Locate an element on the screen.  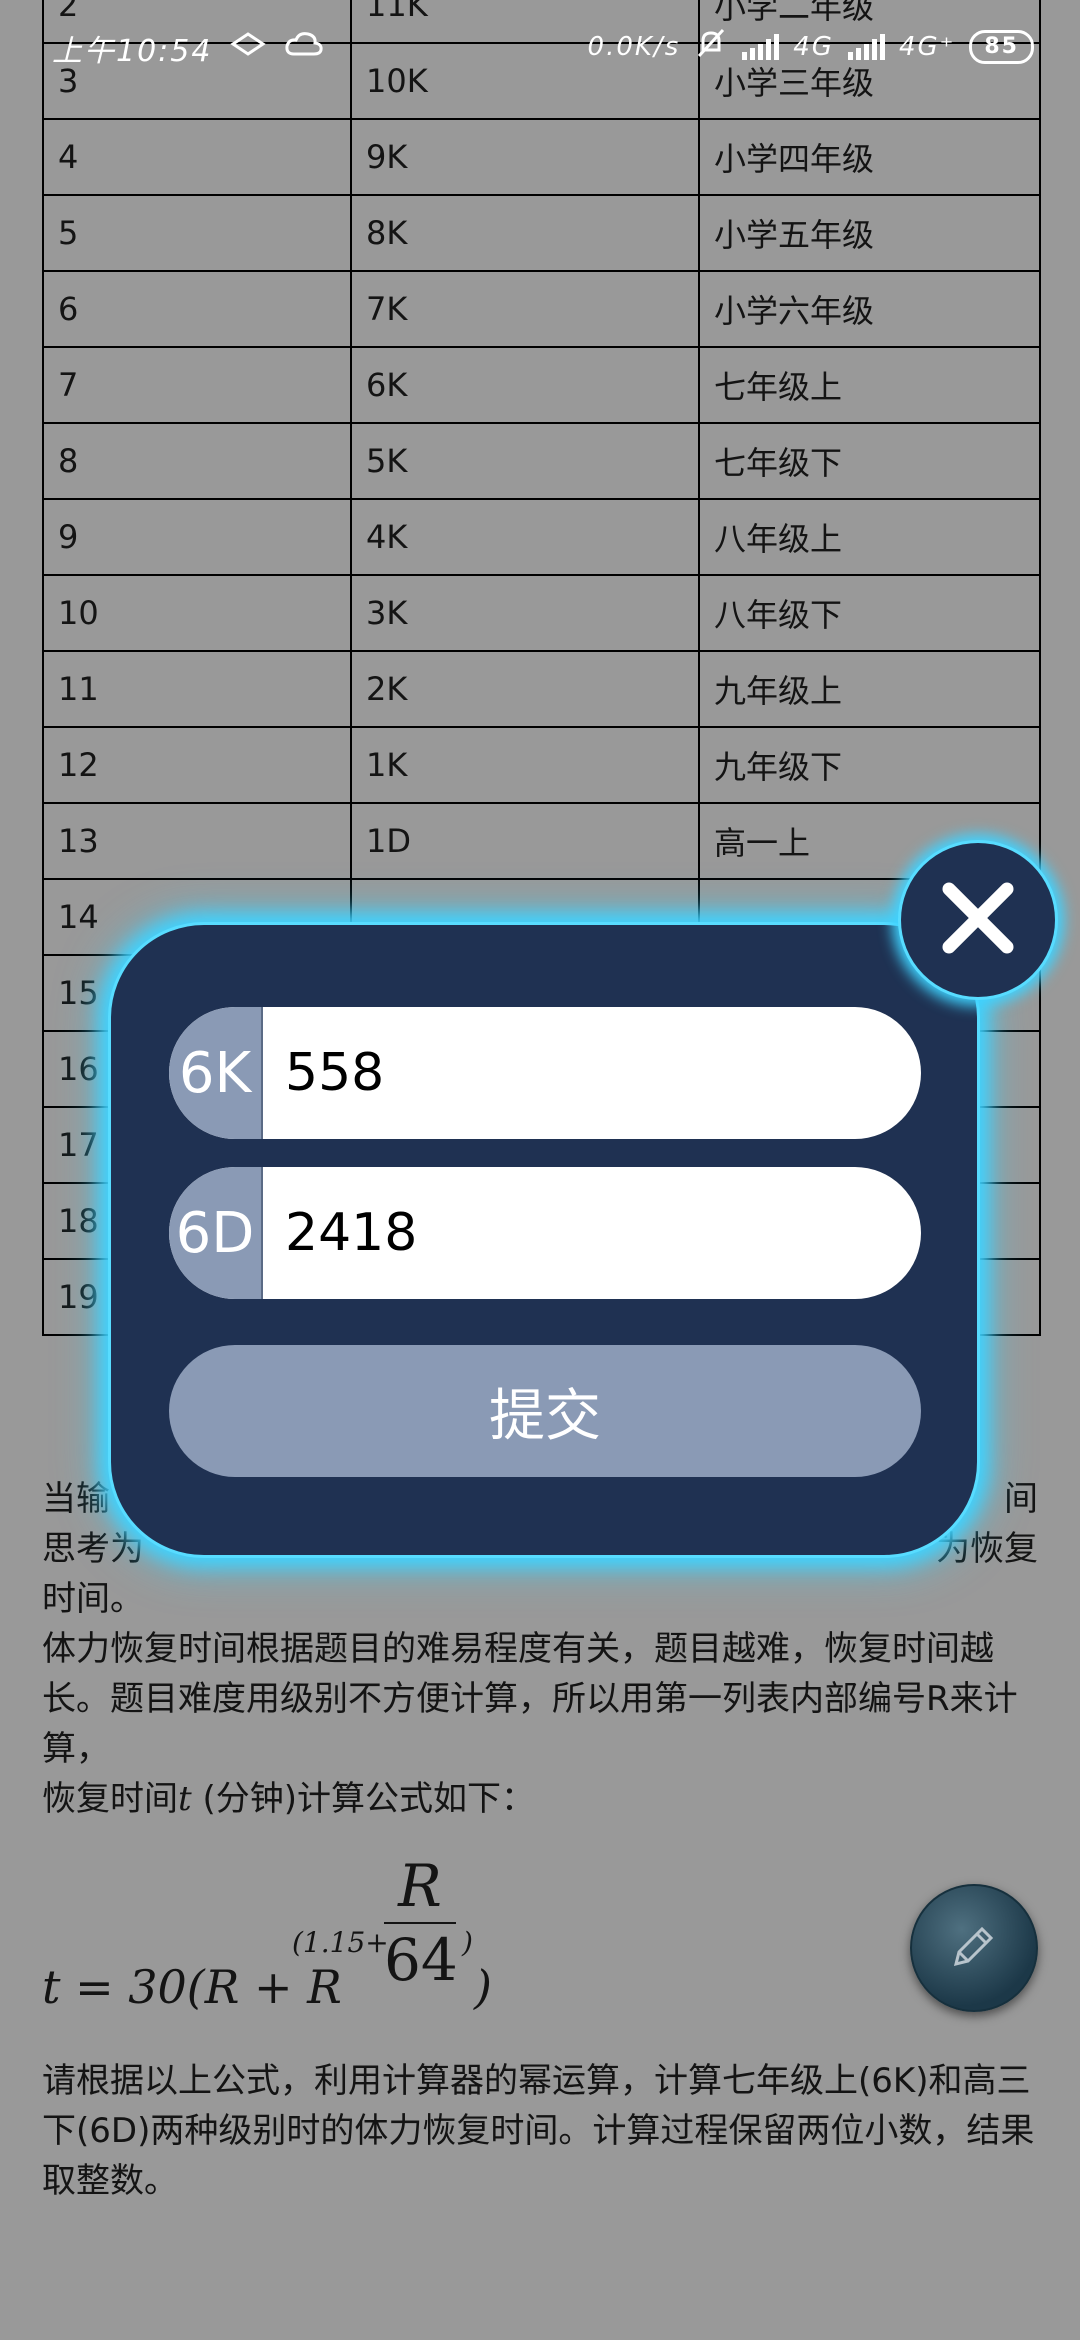
battery-indicator: 85 is located at coordinates (1001, 46).